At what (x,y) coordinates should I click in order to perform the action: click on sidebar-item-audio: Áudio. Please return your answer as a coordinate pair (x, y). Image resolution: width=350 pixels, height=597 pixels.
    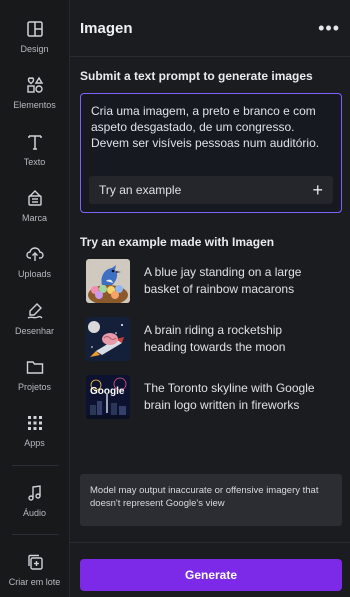
    Looking at the image, I should click on (35, 499).